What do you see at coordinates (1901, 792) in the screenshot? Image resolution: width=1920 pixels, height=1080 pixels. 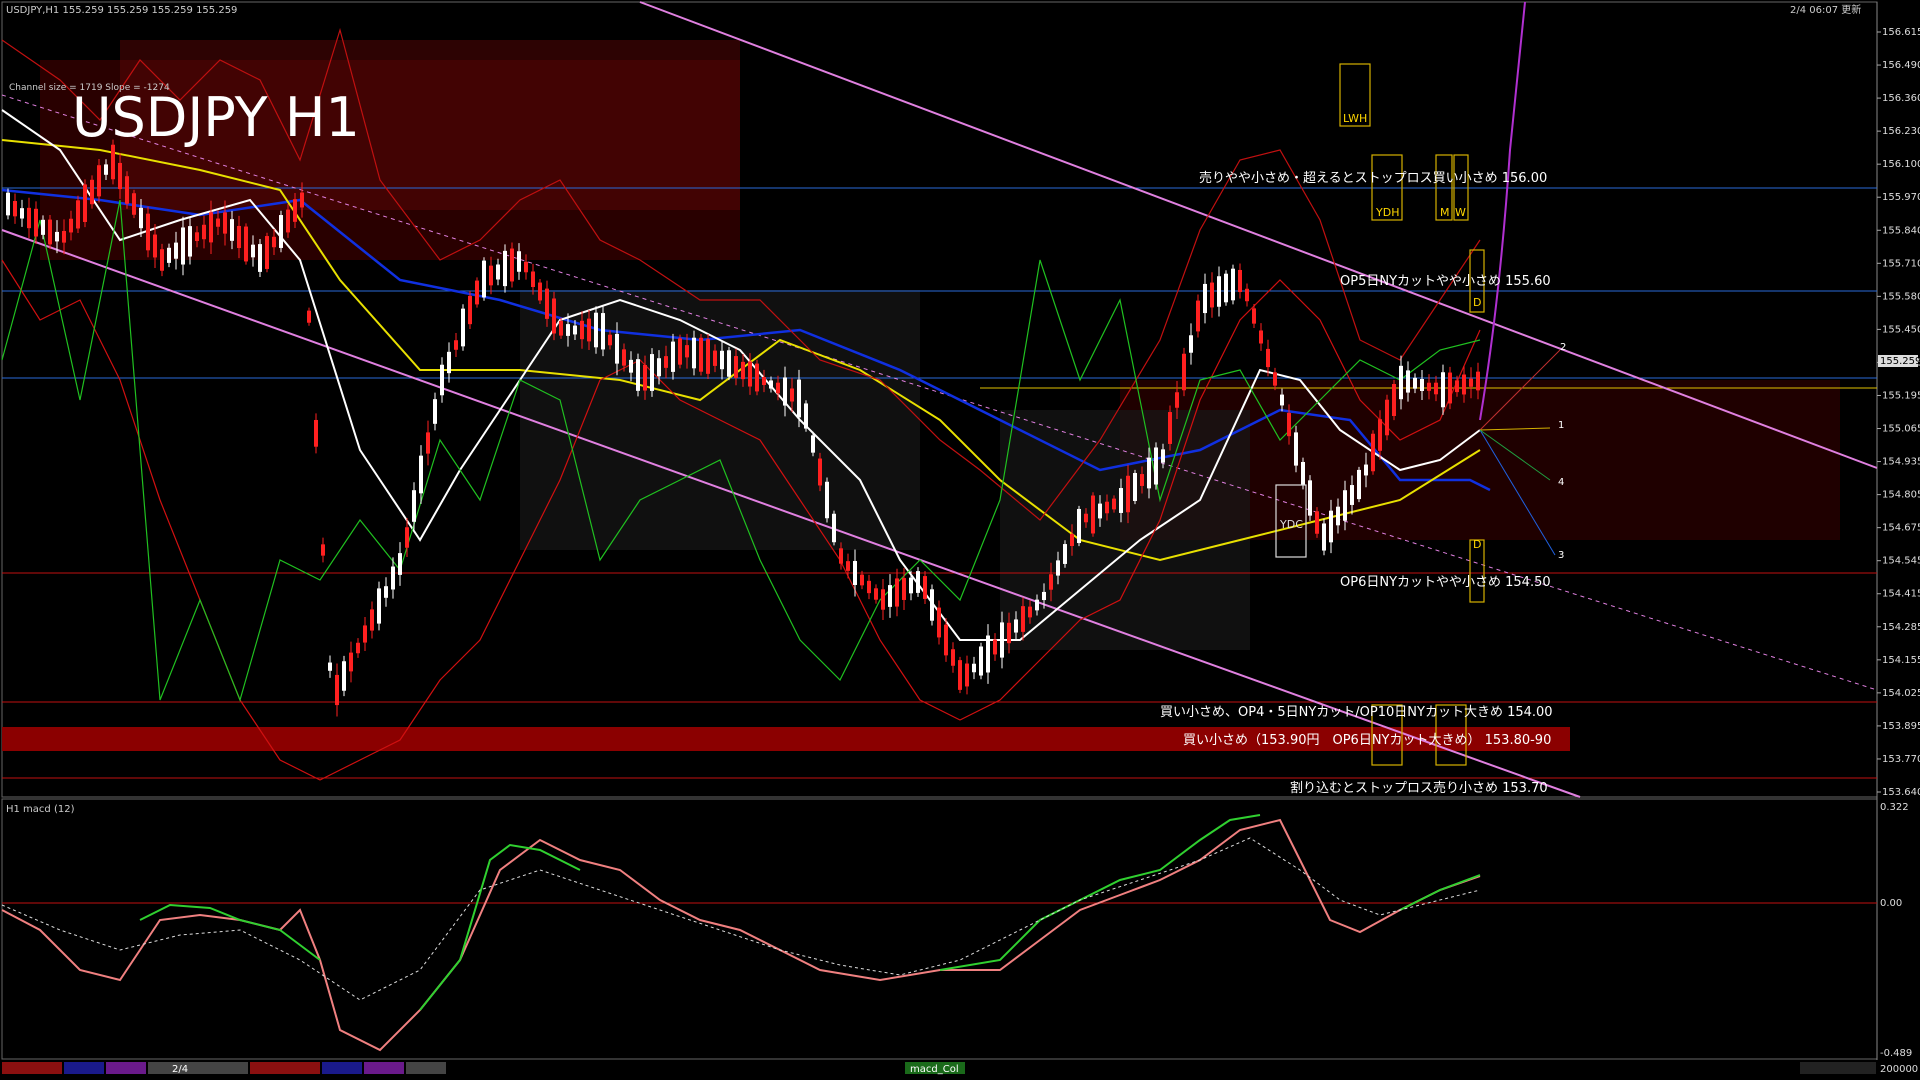 I see `price-tick-label: 153.640` at bounding box center [1901, 792].